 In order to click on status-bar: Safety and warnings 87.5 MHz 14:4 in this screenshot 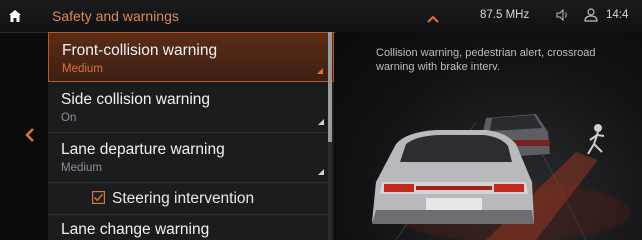, I will do `click(321, 16)`.